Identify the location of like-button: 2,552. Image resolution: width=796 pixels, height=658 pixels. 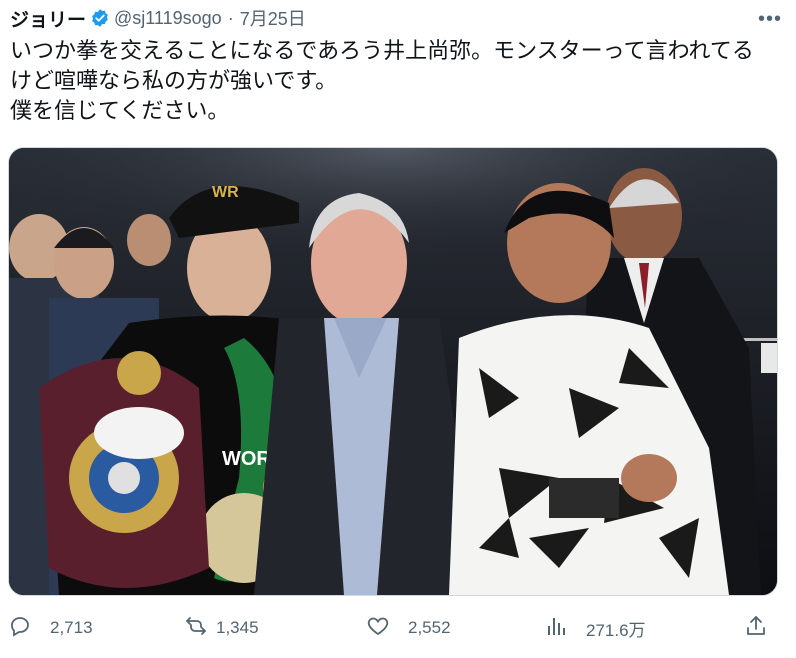
(408, 628).